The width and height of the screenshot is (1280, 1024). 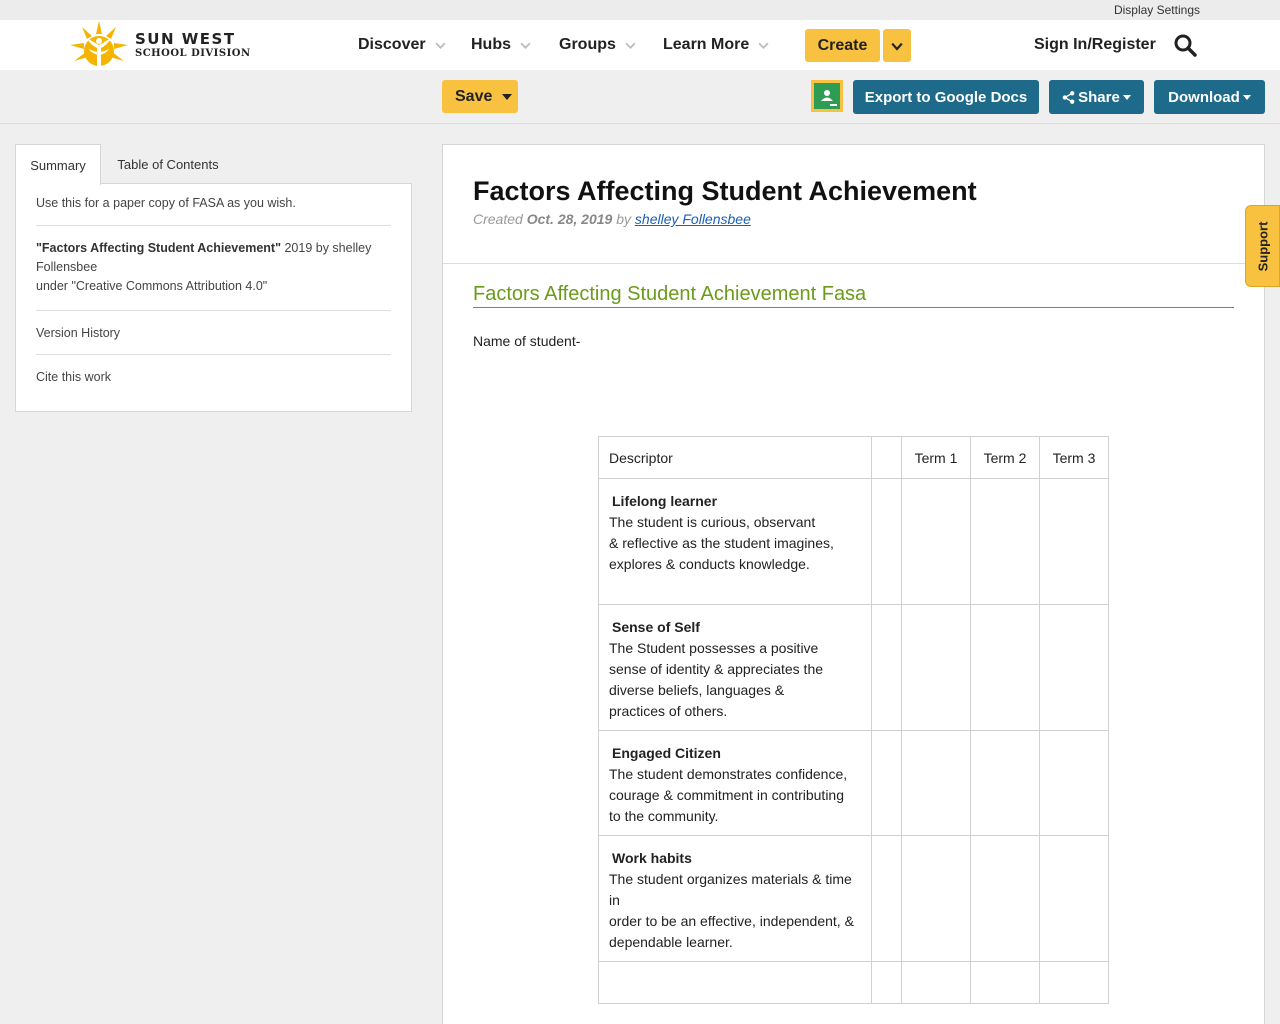 What do you see at coordinates (666, 753) in the screenshot?
I see `descriptor-title: Engaged Citizen` at bounding box center [666, 753].